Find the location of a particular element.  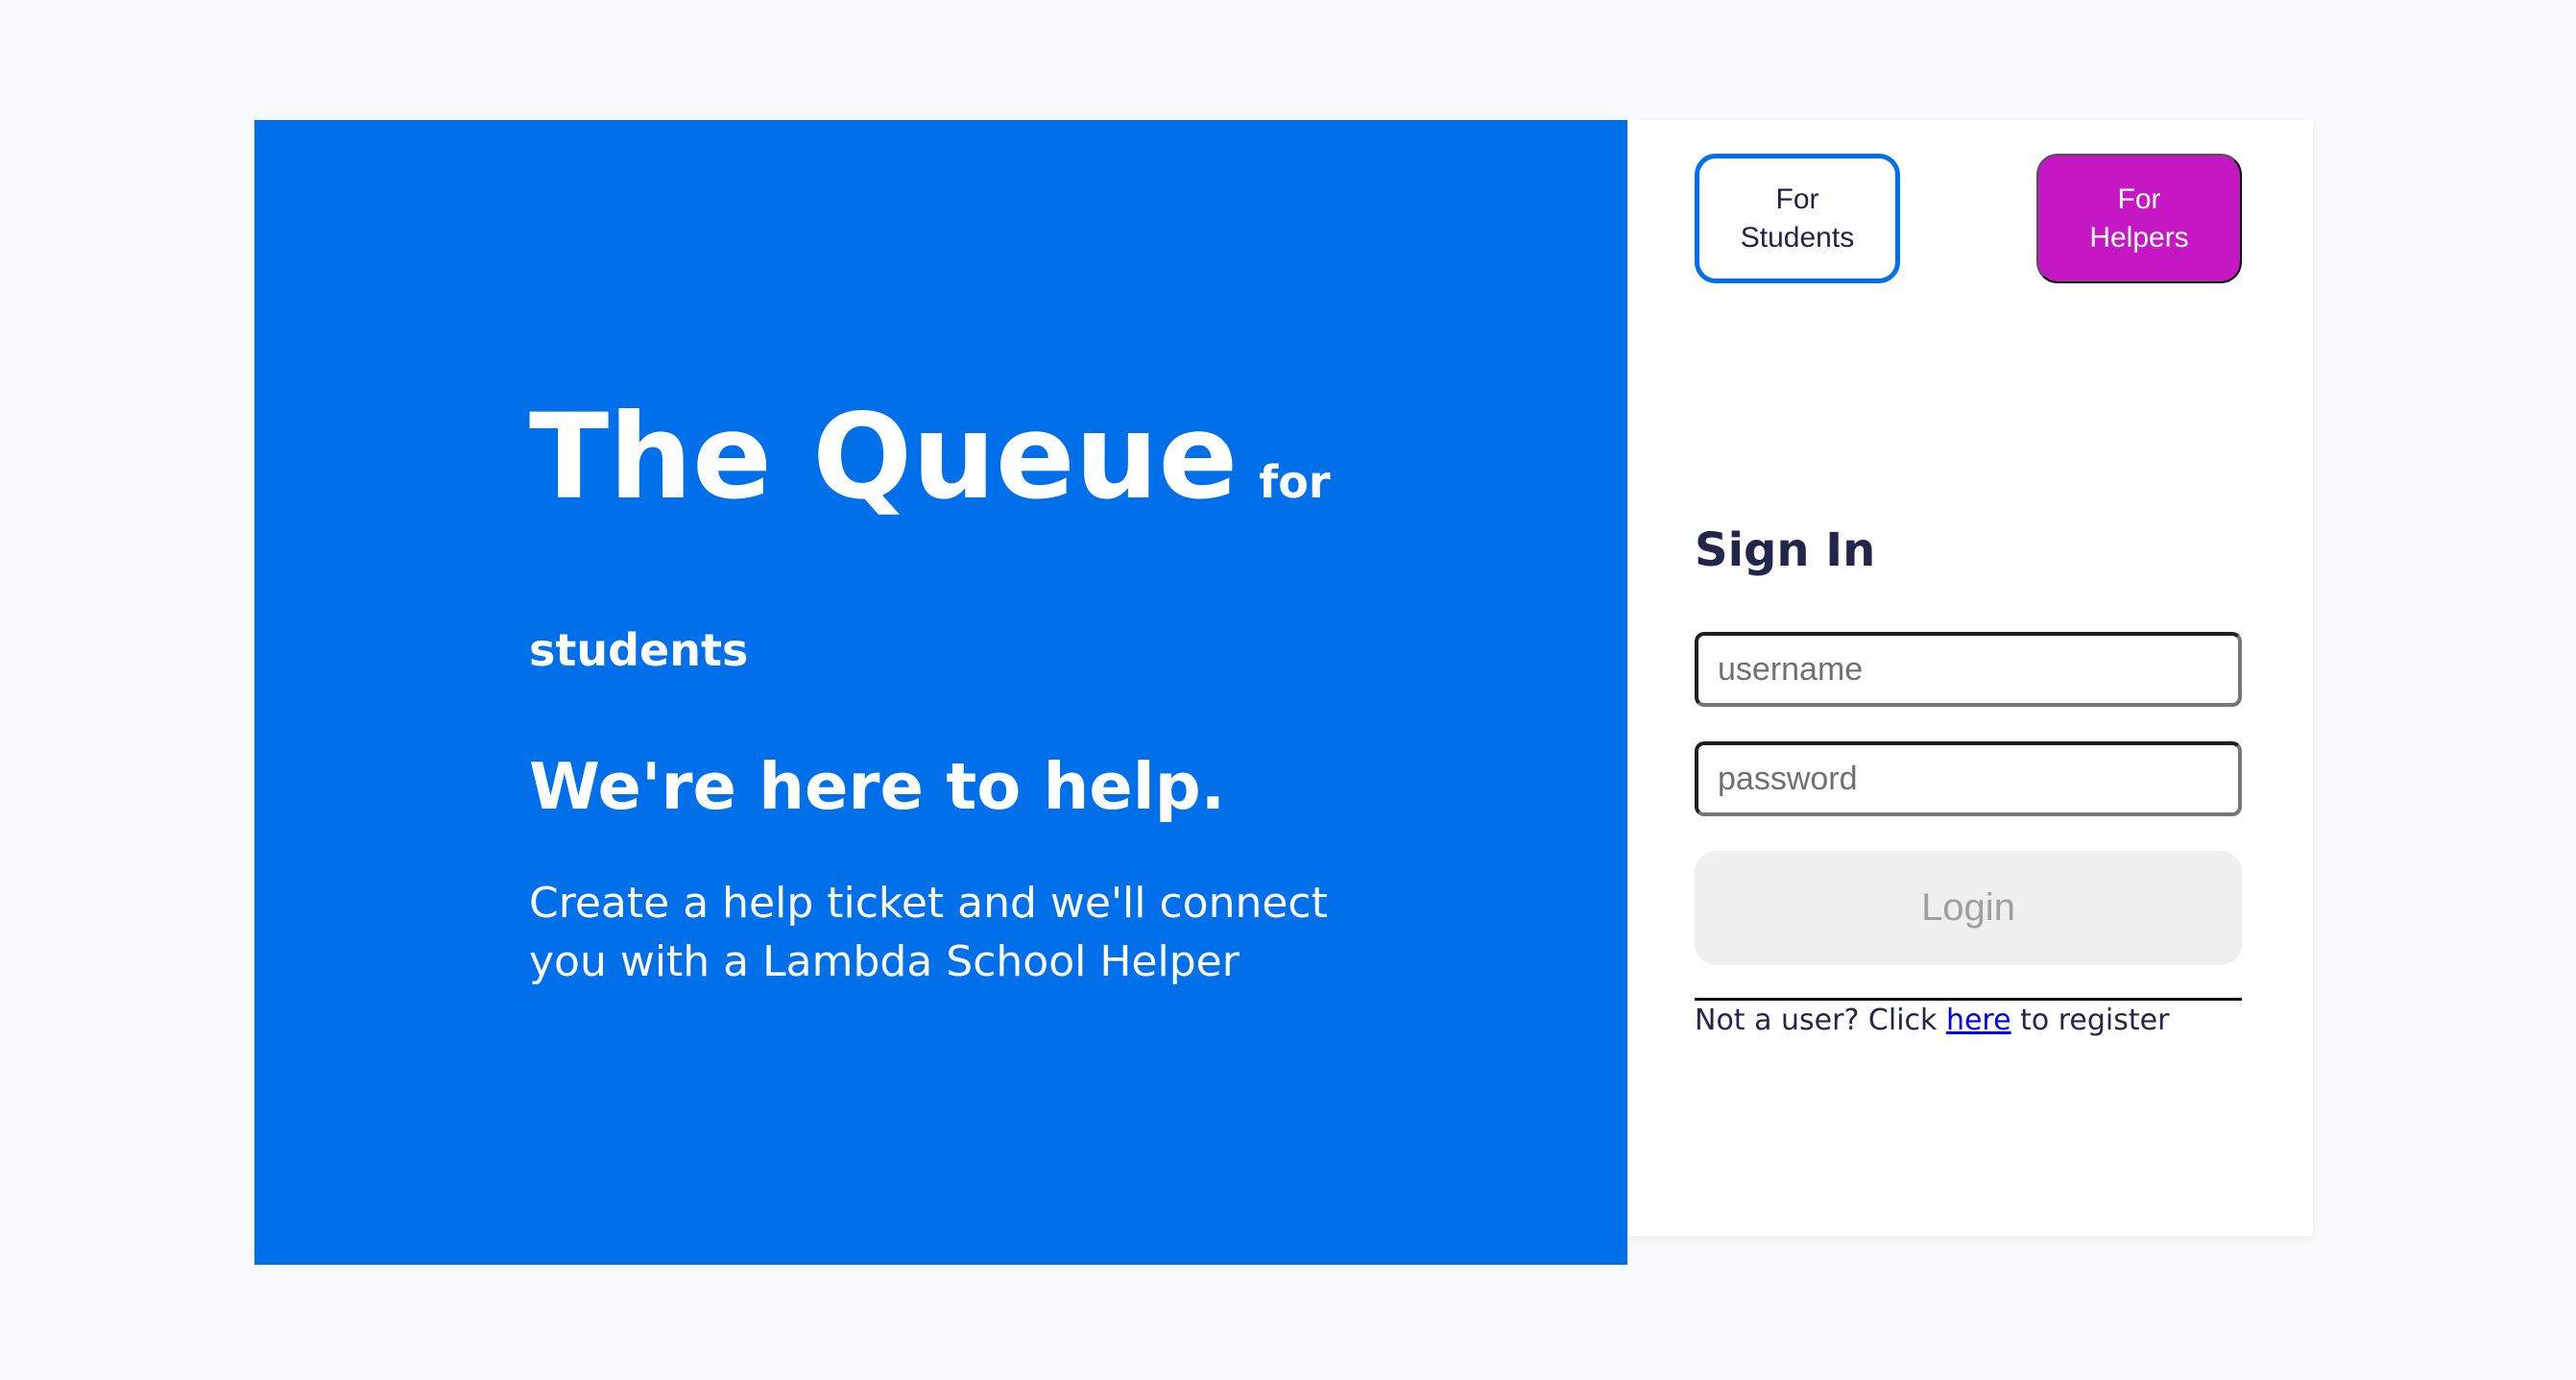

app-audience: students is located at coordinates (639, 650).